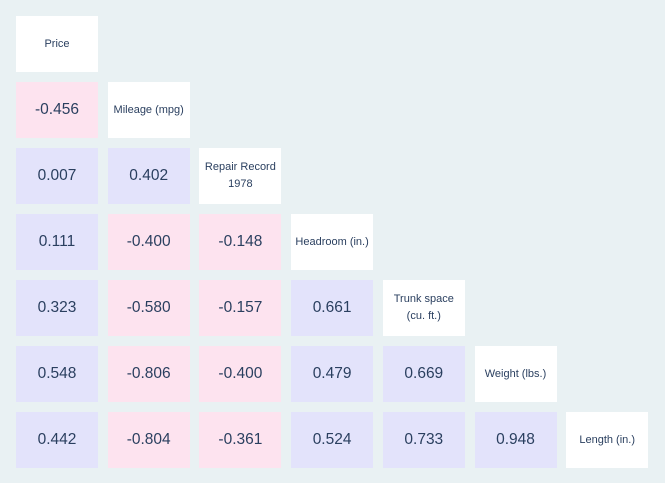 The height and width of the screenshot is (483, 665). What do you see at coordinates (332, 374) in the screenshot?
I see `correlation-cell-5-3: 0.479` at bounding box center [332, 374].